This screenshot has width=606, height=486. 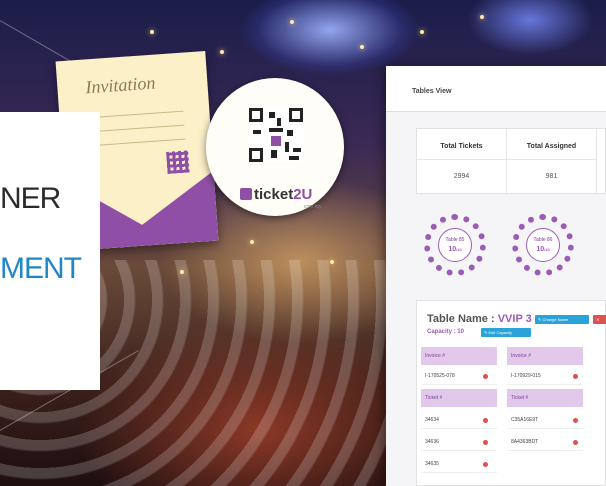 I want to click on change-name-button: ✎ Change Name, so click(x=562, y=319).